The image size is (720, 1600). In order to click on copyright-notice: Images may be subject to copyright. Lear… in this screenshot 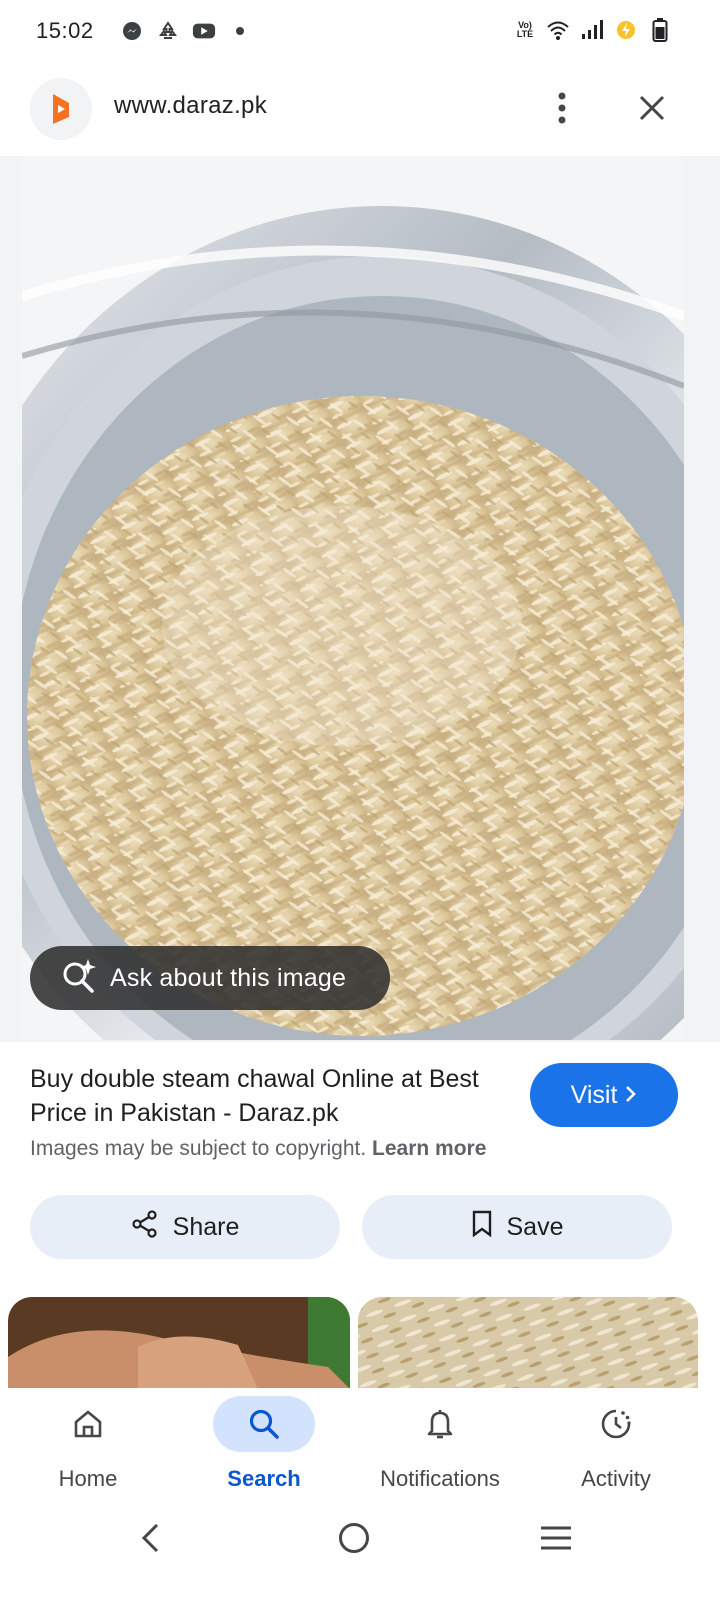, I will do `click(258, 1149)`.